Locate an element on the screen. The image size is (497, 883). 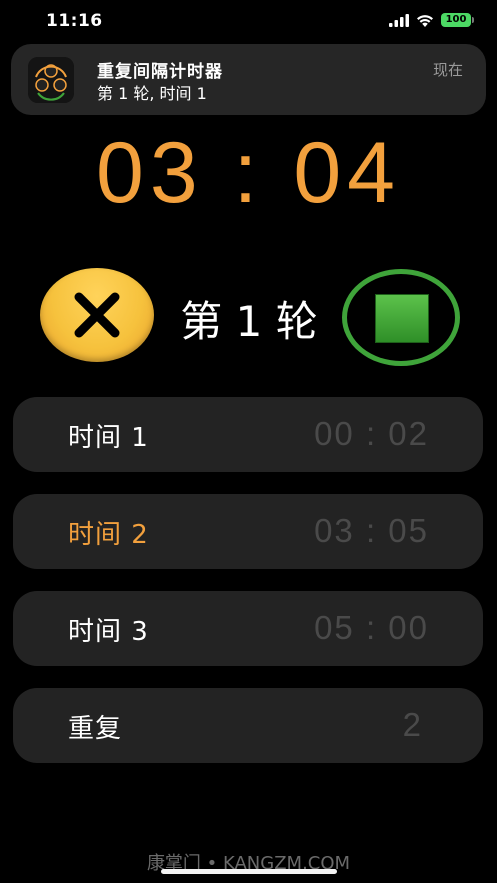
status-time: 11:16 is located at coordinates (74, 21).